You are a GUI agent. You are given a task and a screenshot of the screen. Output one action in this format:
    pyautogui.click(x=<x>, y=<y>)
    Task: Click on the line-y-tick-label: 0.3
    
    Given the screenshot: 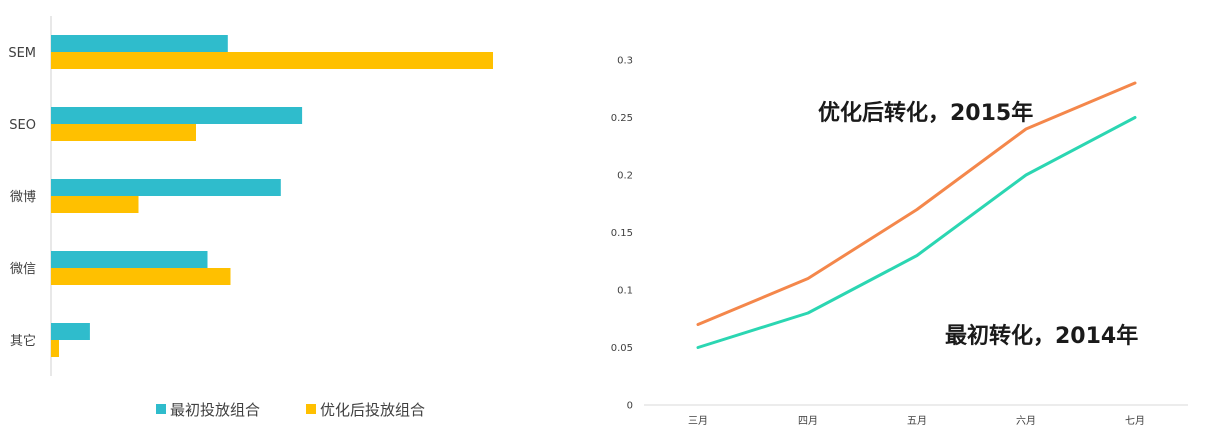 What is the action you would take?
    pyautogui.click(x=625, y=61)
    